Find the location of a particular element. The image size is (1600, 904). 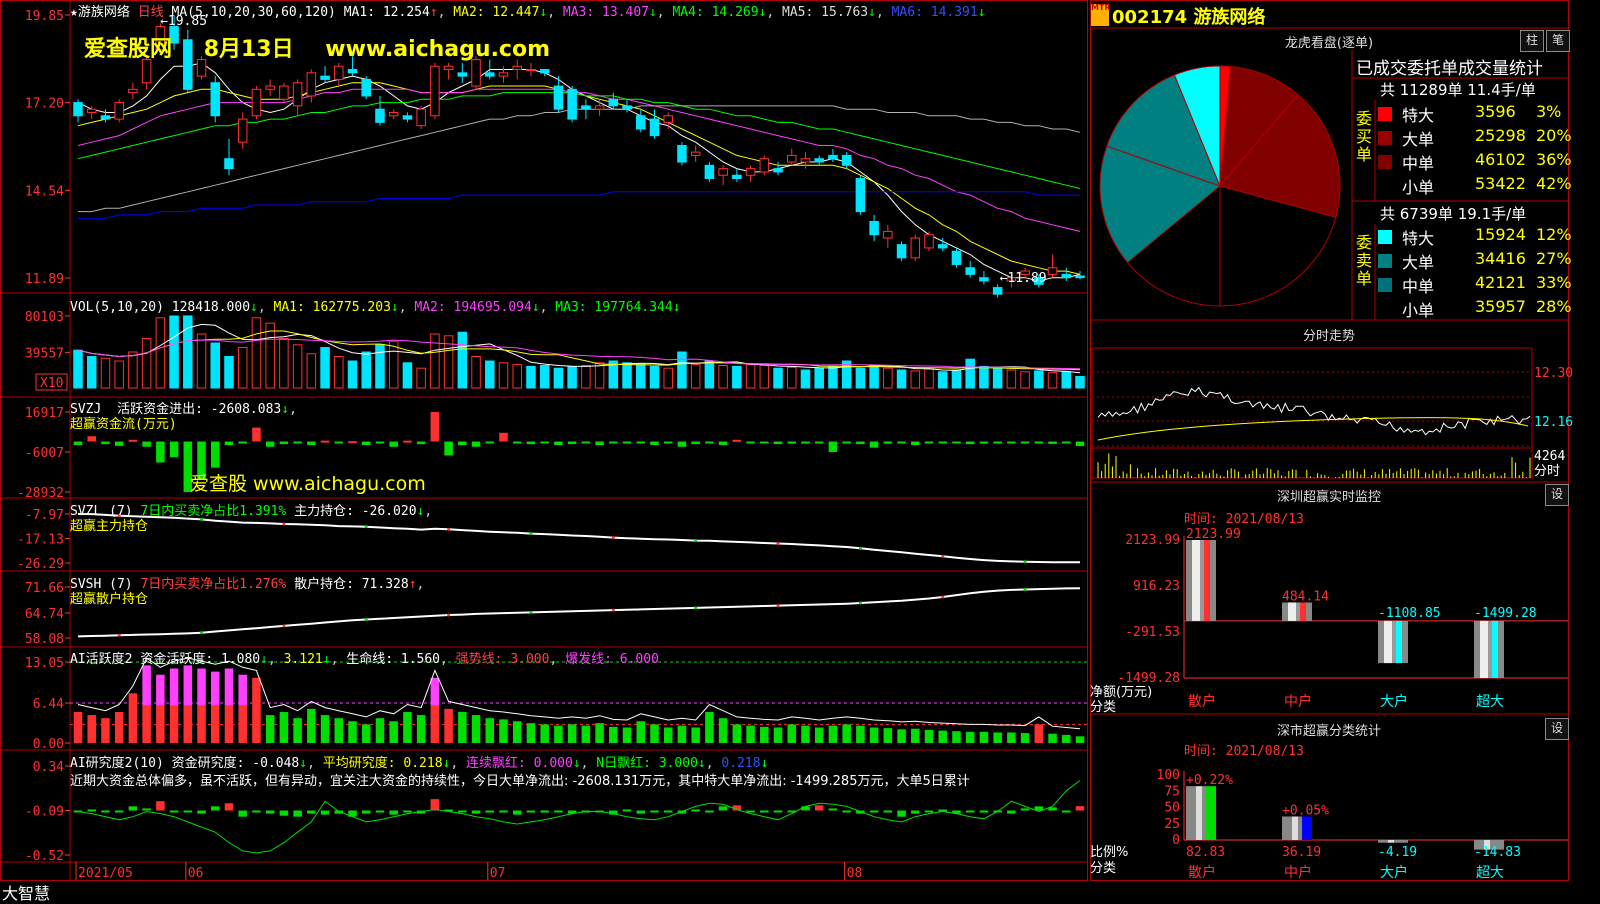

ma-line-ma4 is located at coordinates (579, 140).